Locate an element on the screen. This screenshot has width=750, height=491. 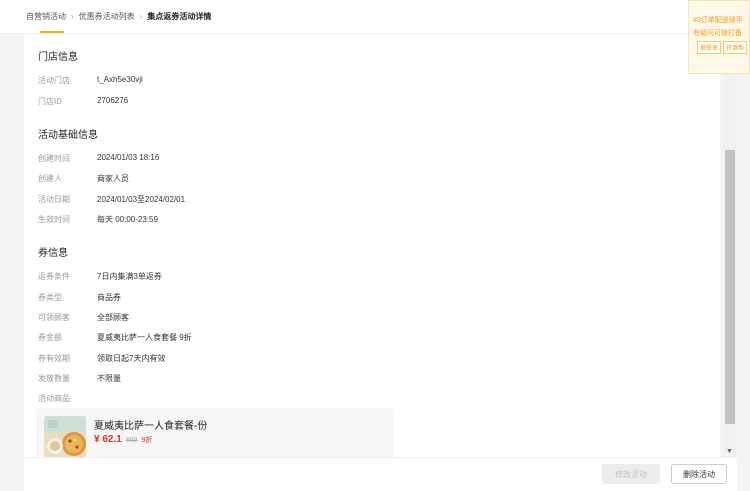
row-label: 活动门店 is located at coordinates (54, 80).